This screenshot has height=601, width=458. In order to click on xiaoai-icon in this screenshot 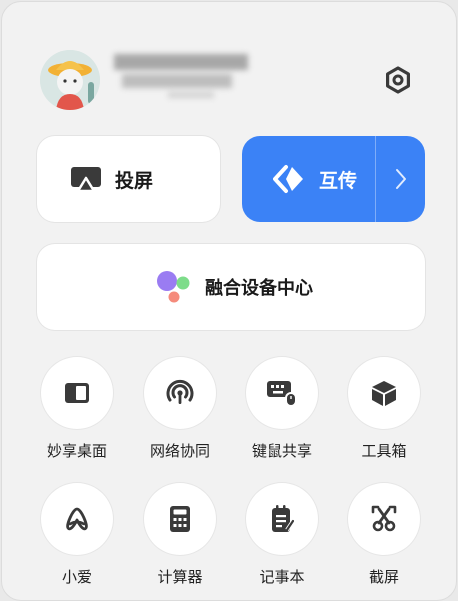, I will do `click(77, 519)`.